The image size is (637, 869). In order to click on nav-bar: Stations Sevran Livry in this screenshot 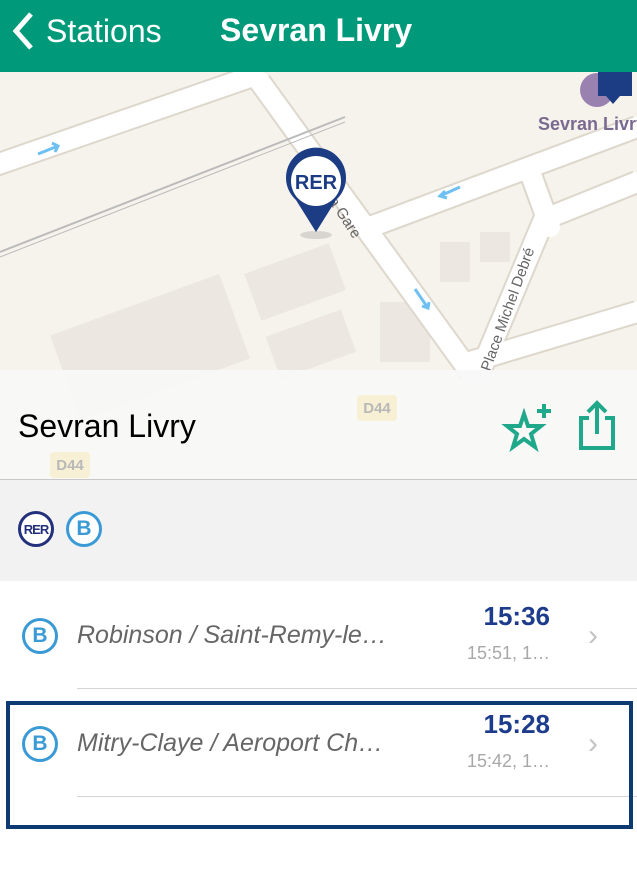, I will do `click(318, 36)`.